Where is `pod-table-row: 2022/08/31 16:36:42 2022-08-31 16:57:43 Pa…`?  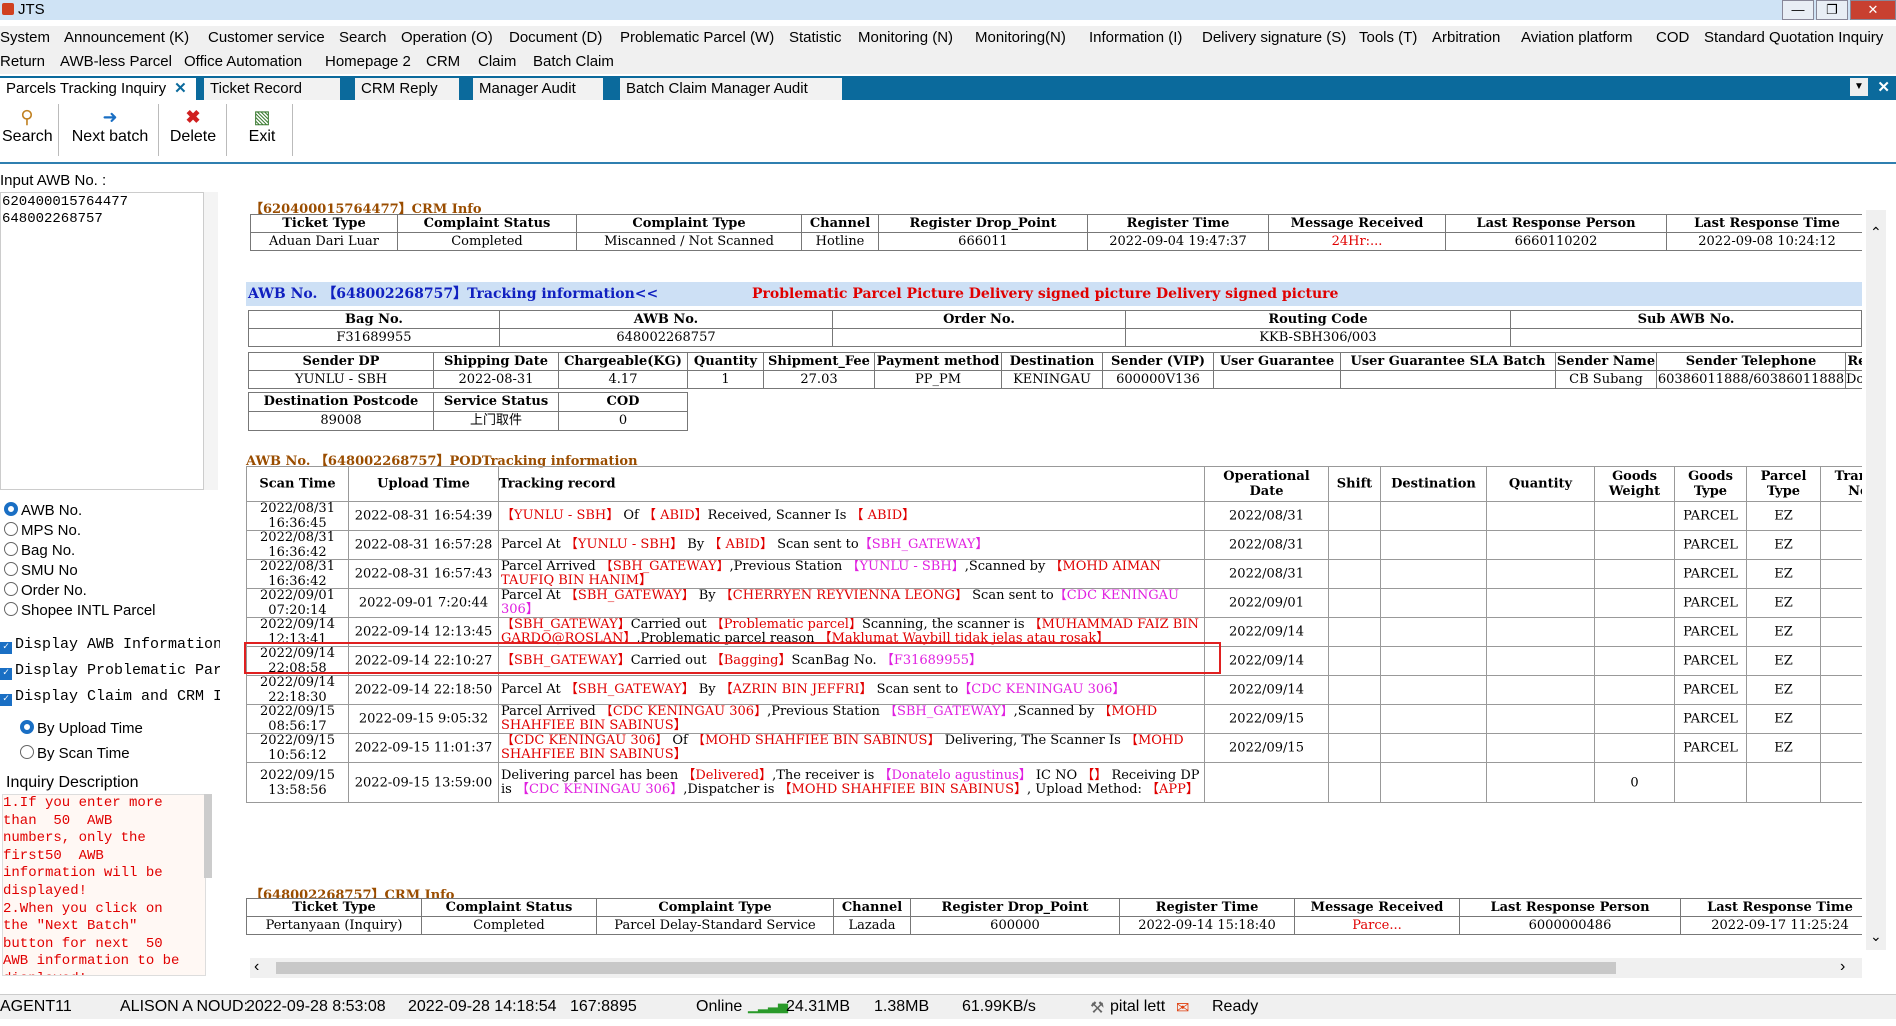
pod-table-row: 2022/08/31 16:36:42 2022-08-31 16:57:43 Pa… is located at coordinates (1054, 574).